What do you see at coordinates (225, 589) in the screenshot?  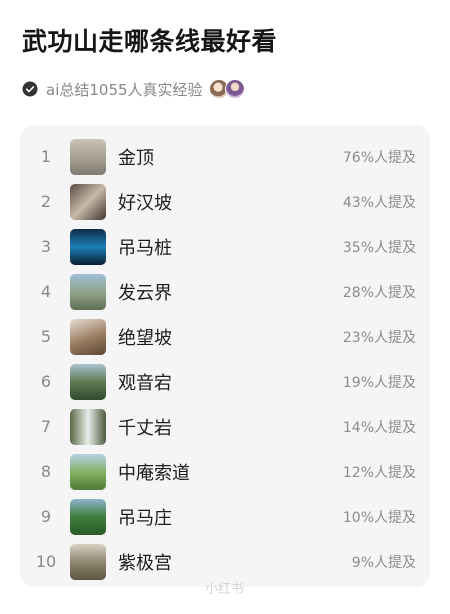 I see `watermark: 小红书` at bounding box center [225, 589].